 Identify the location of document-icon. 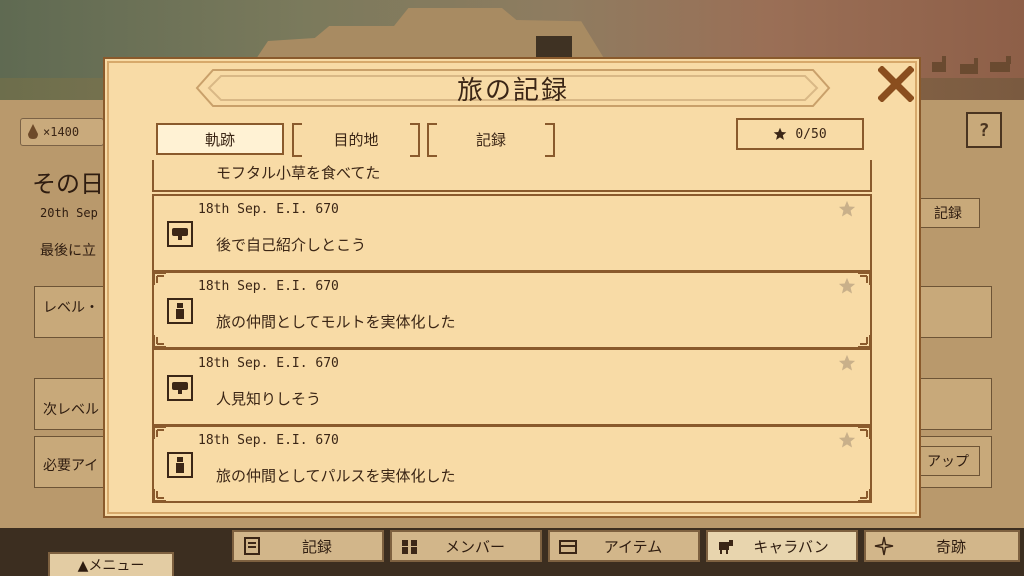
(252, 546).